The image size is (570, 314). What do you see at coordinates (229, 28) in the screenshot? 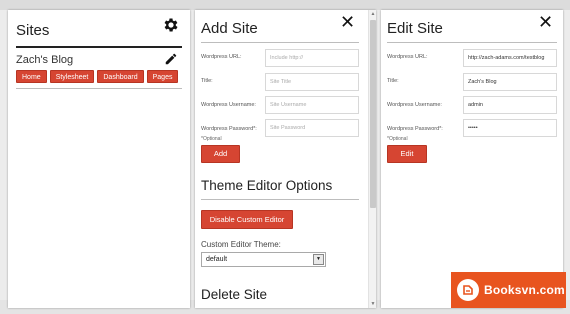
I see `add-site-title: Add Site` at bounding box center [229, 28].